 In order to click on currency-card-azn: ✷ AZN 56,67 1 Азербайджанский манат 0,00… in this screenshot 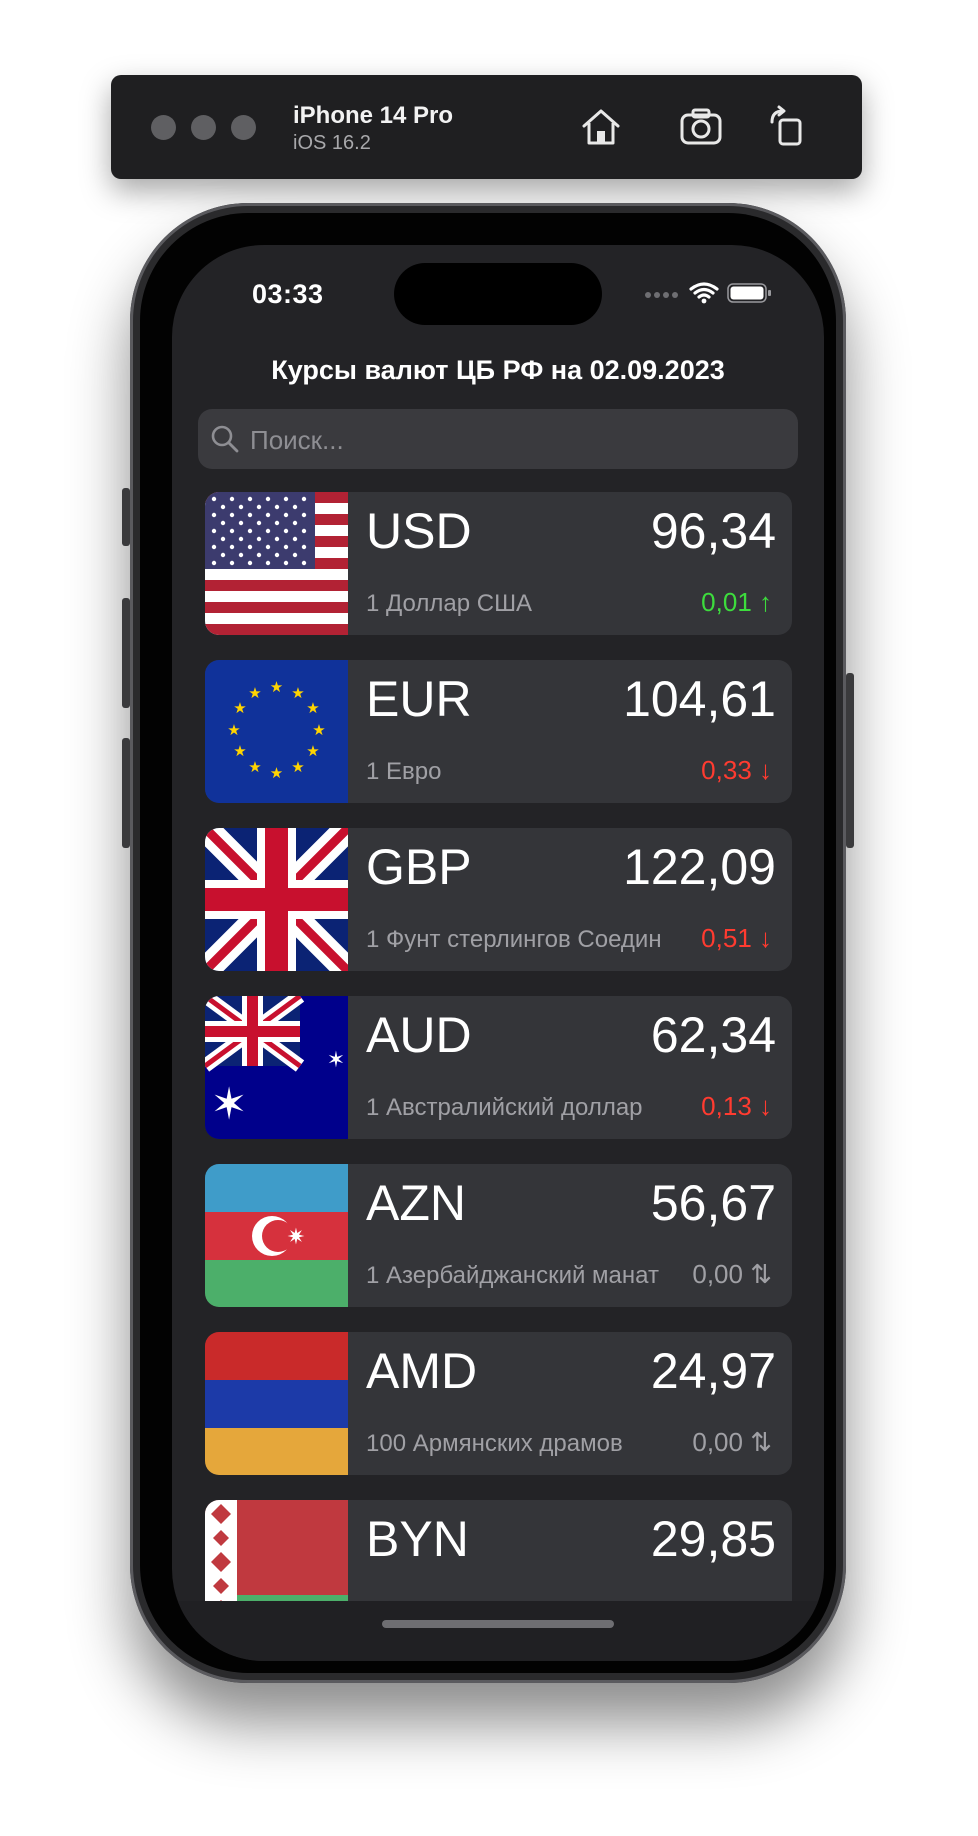, I will do `click(498, 1235)`.